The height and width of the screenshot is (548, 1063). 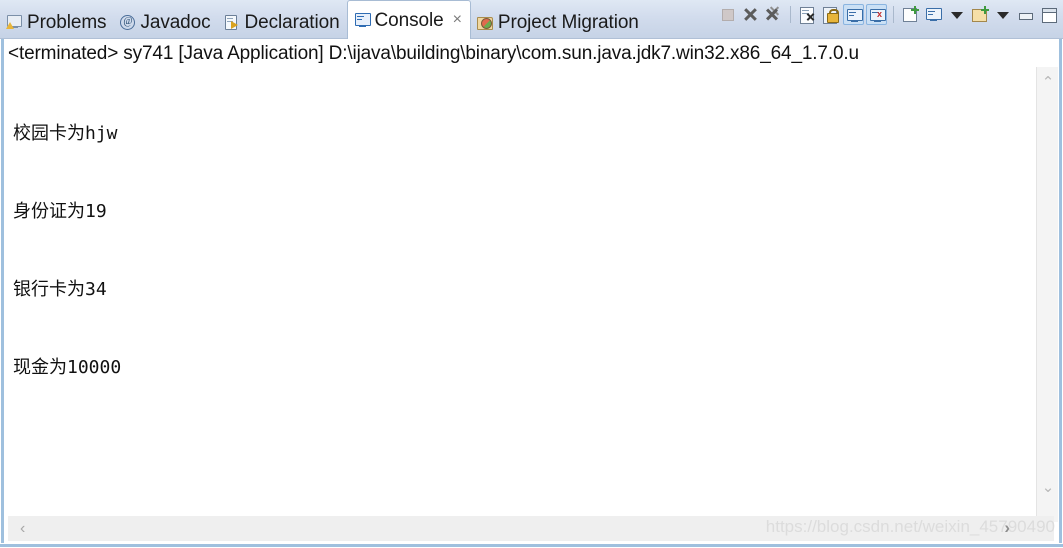 I want to click on scroll-left-icon: ‹, so click(x=22, y=528).